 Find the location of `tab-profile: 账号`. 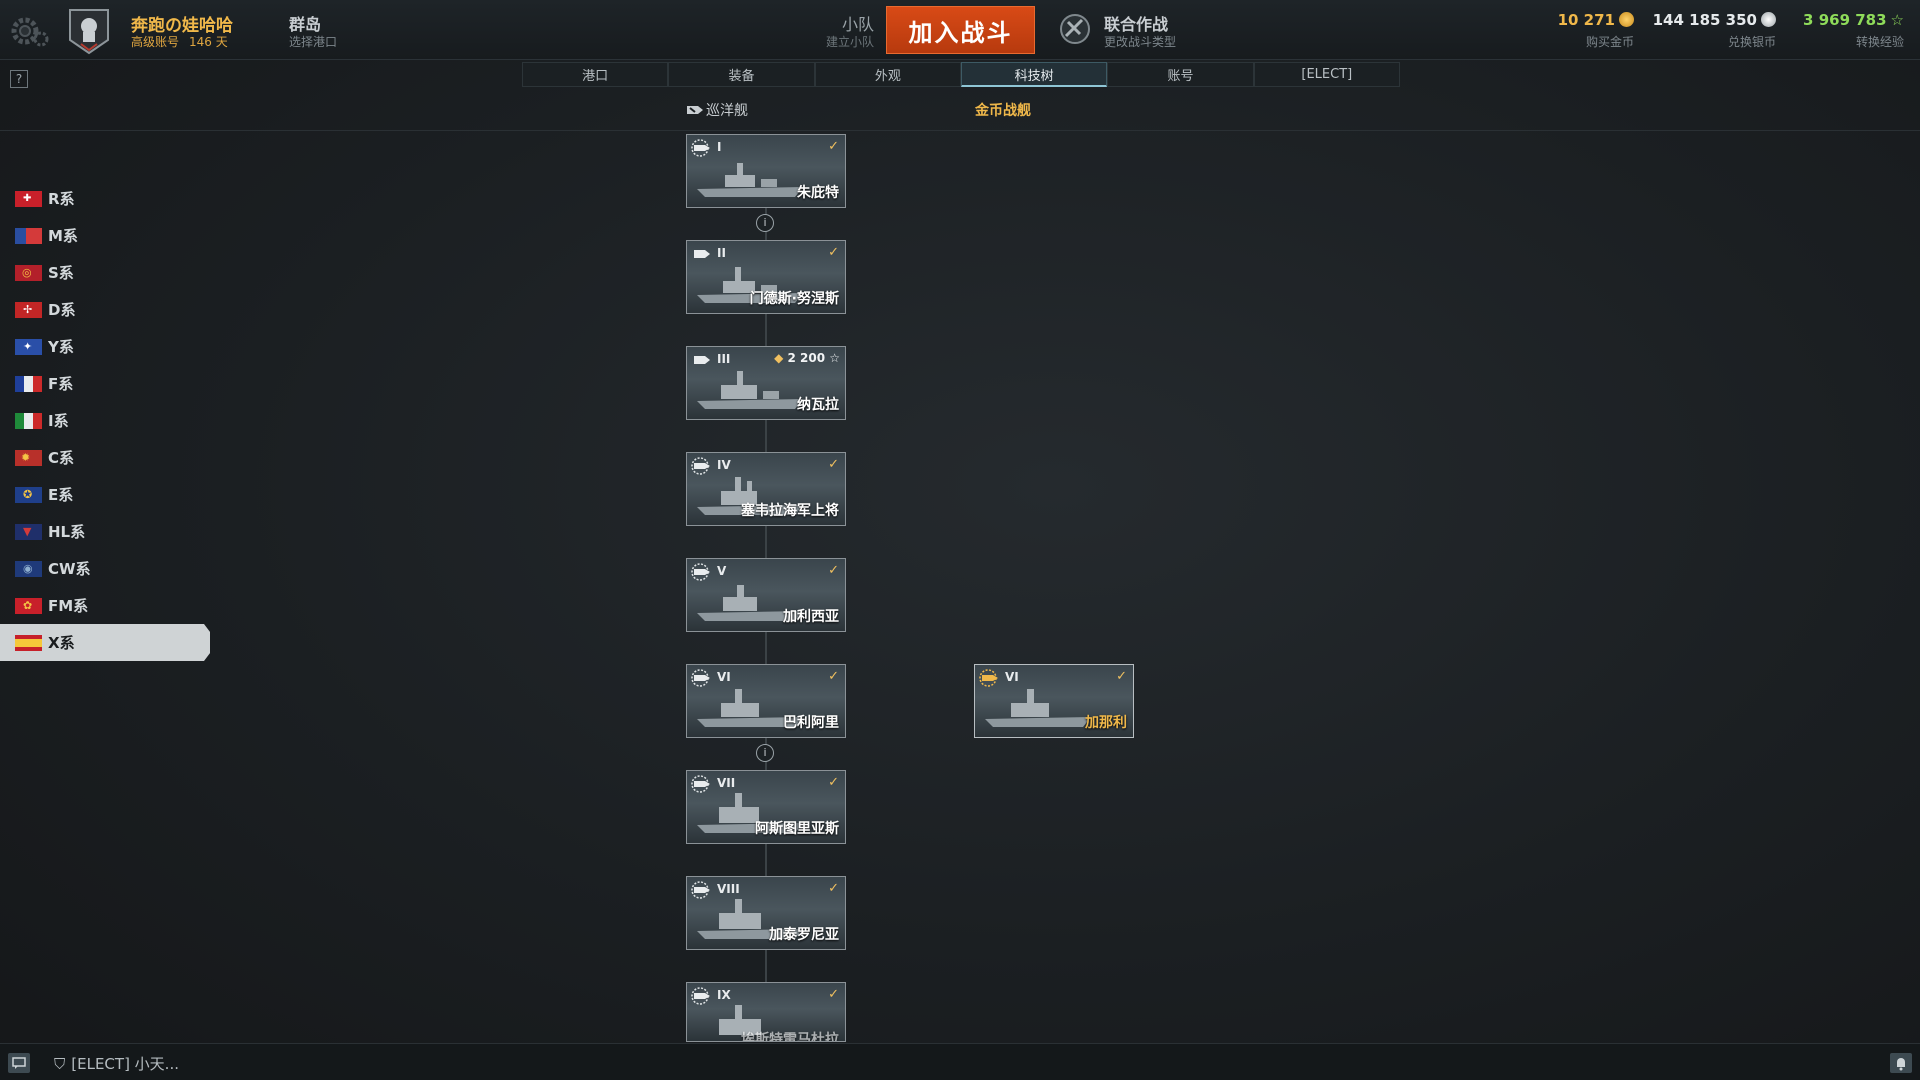

tab-profile: 账号 is located at coordinates (1180, 74).